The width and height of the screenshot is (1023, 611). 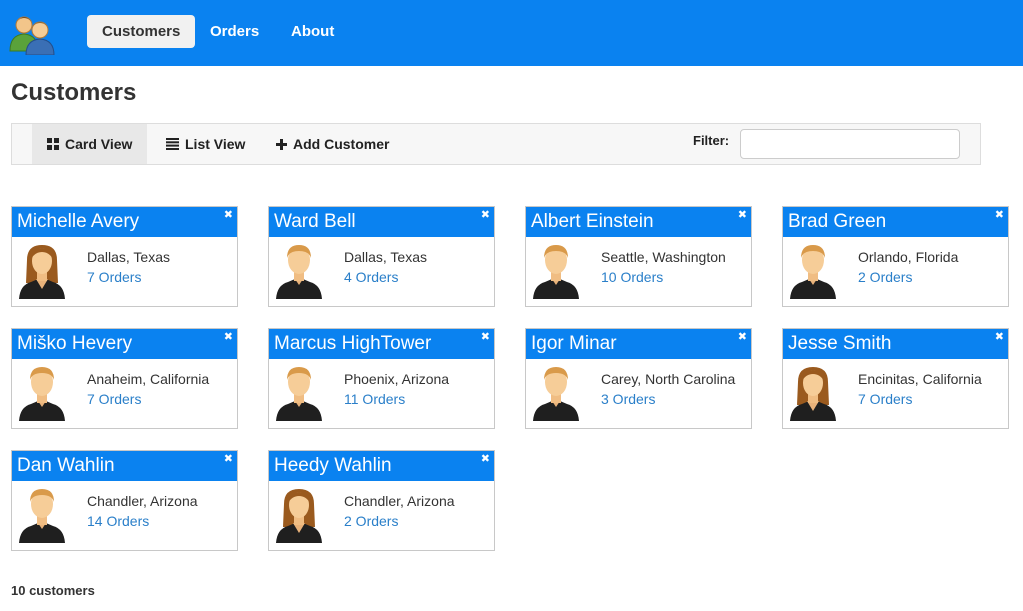 I want to click on card-header: Michelle Avery ✖, so click(x=124, y=222).